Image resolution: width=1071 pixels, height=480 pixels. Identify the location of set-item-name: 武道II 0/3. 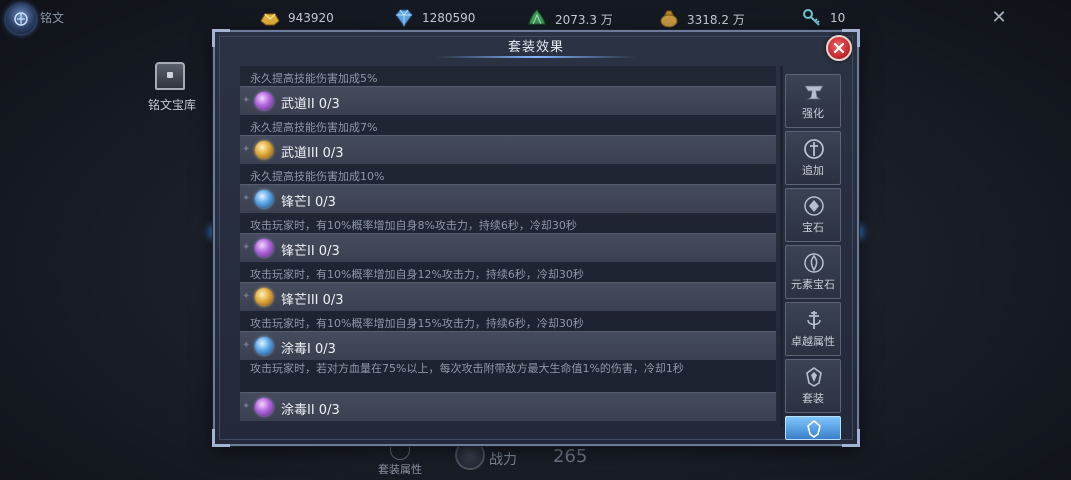
(310, 104).